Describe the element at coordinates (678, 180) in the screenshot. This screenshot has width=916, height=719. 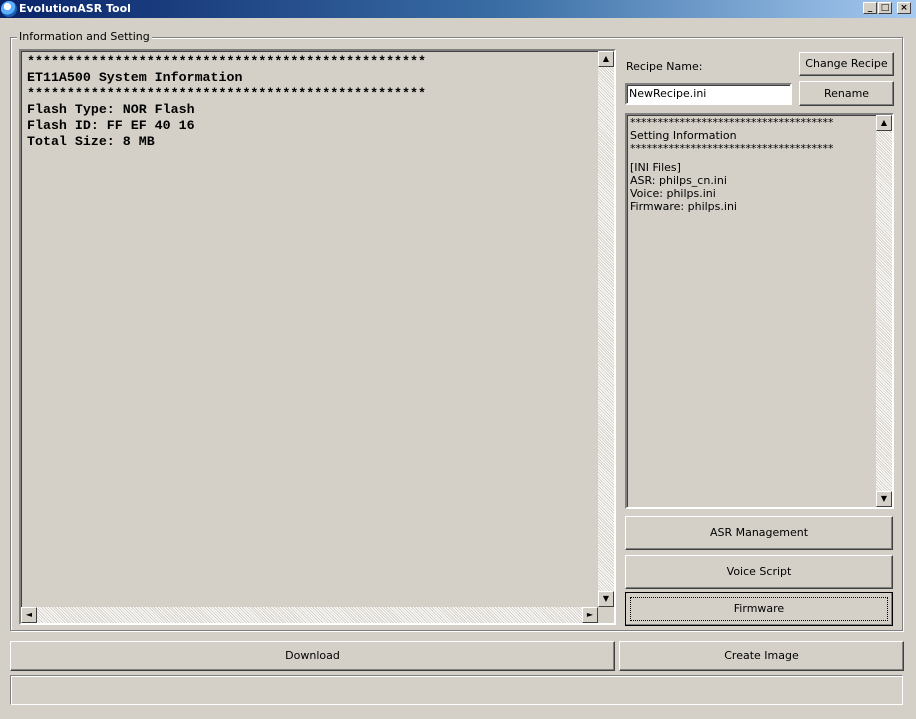
I see `setting-line: ASR: philps_cn.ini` at that location.